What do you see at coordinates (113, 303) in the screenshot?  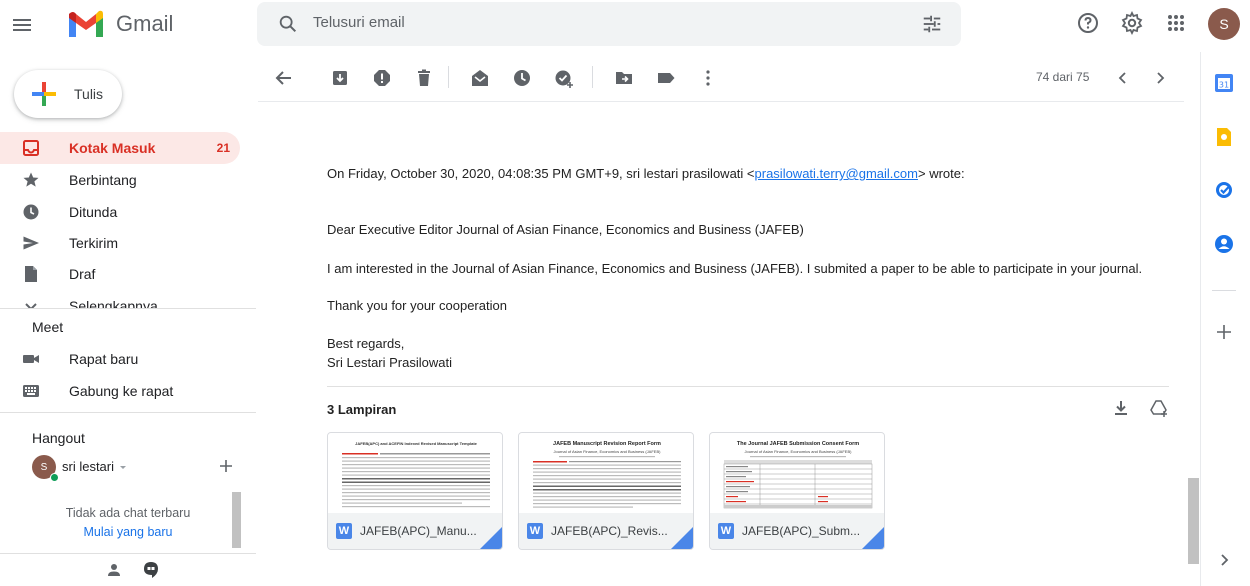 I see `sidebar-item-label: Selengkapnya` at bounding box center [113, 303].